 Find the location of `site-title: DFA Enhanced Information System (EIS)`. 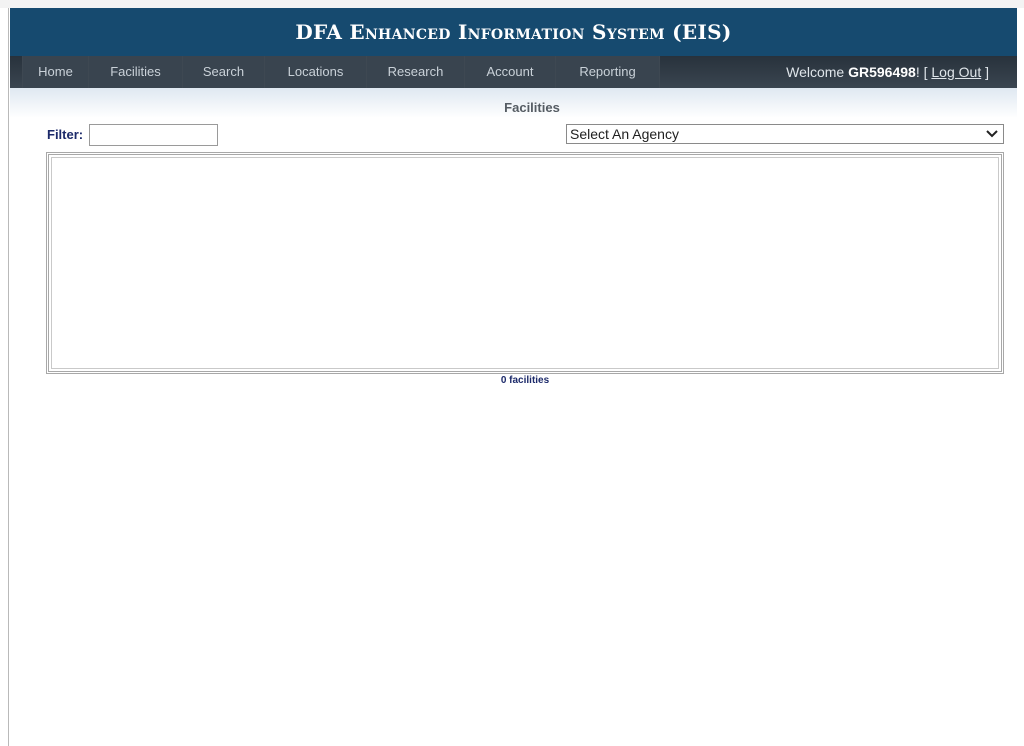

site-title: DFA Enhanced Information System (EIS) is located at coordinates (513, 32).